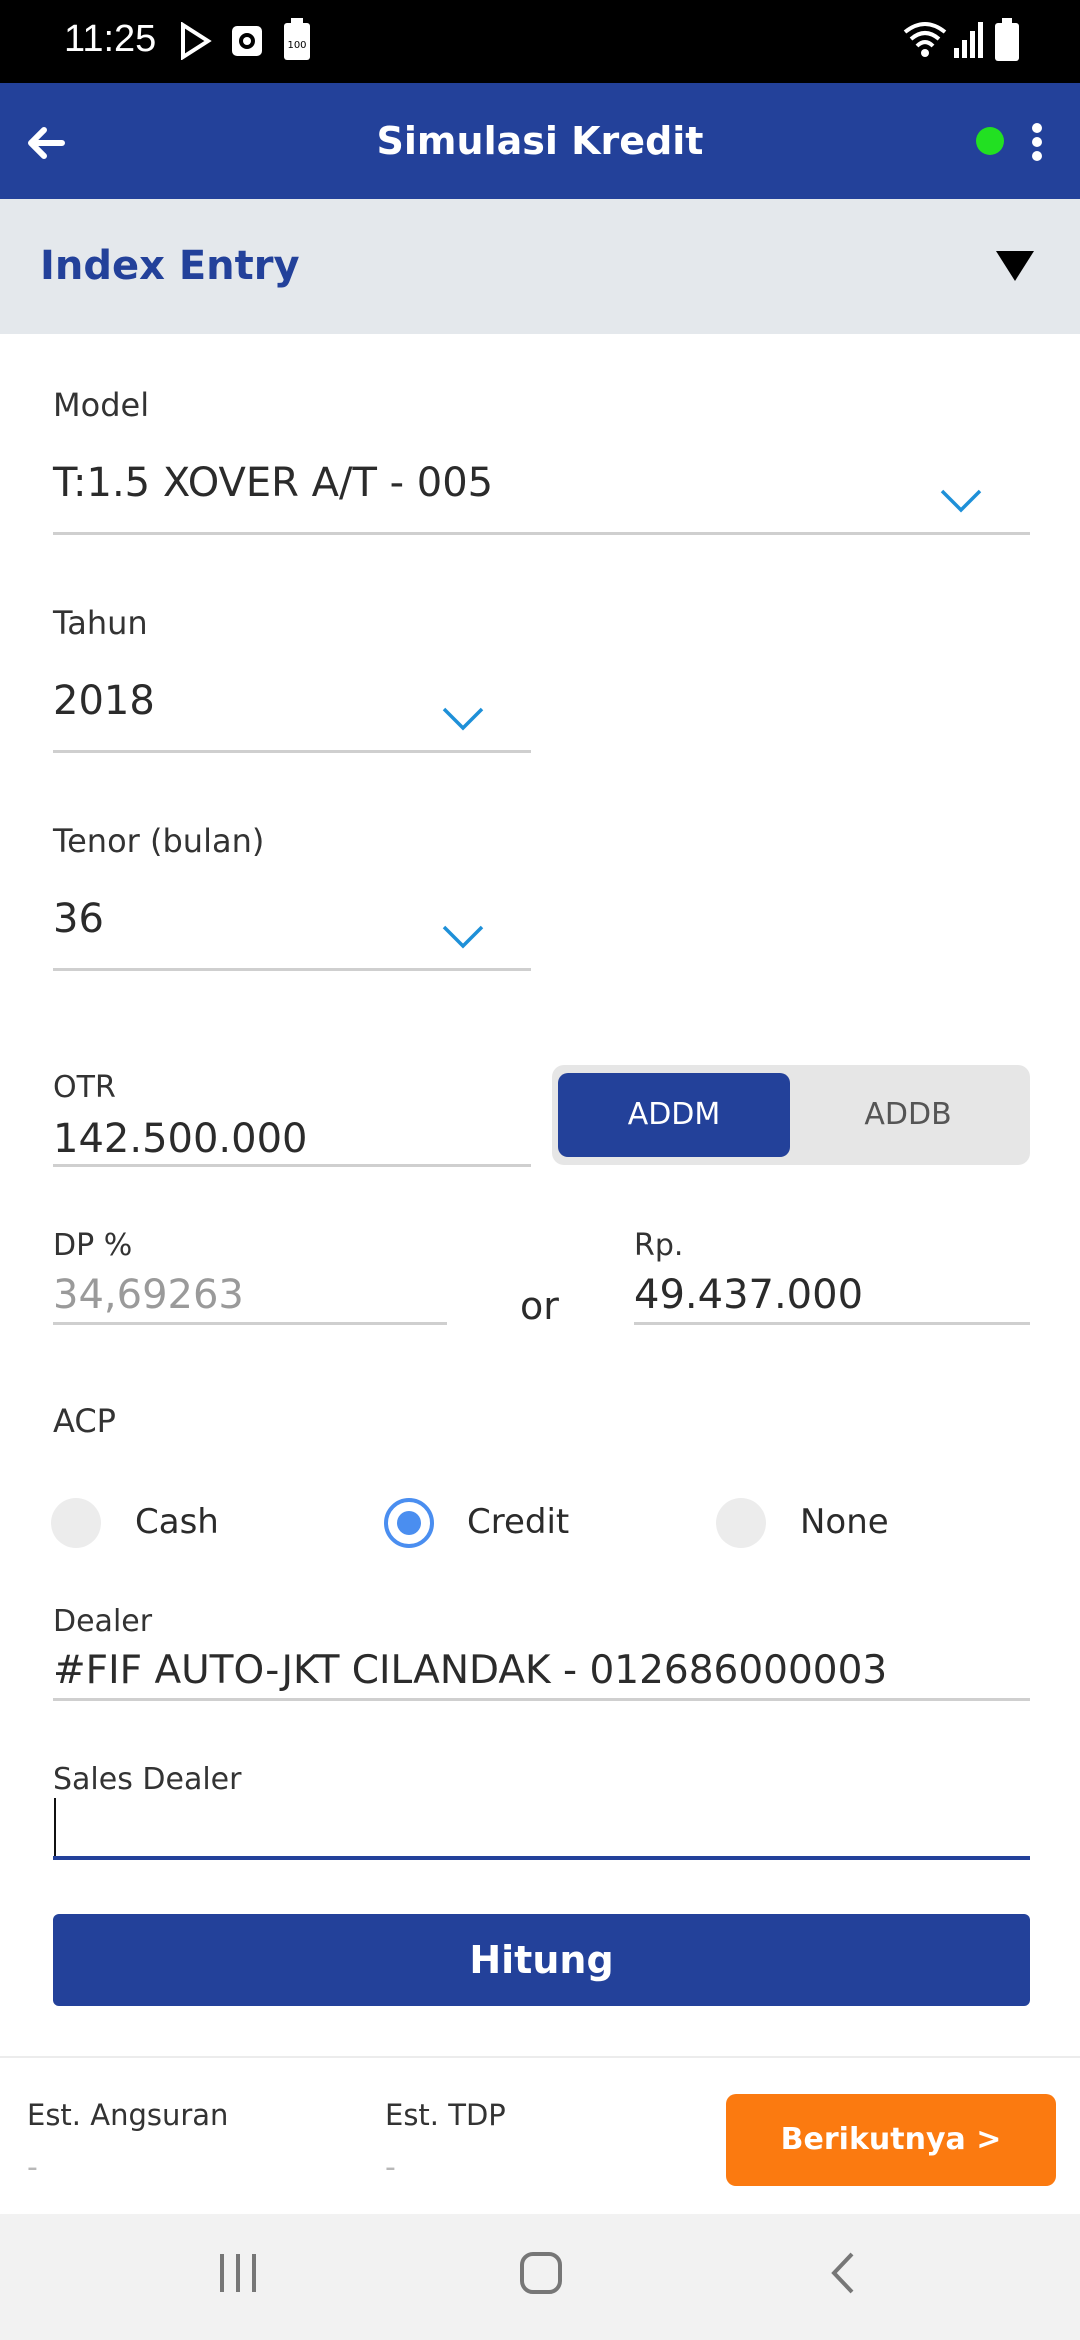 The height and width of the screenshot is (2340, 1080). Describe the element at coordinates (541, 1699) in the screenshot. I see `dealer-underline` at that location.